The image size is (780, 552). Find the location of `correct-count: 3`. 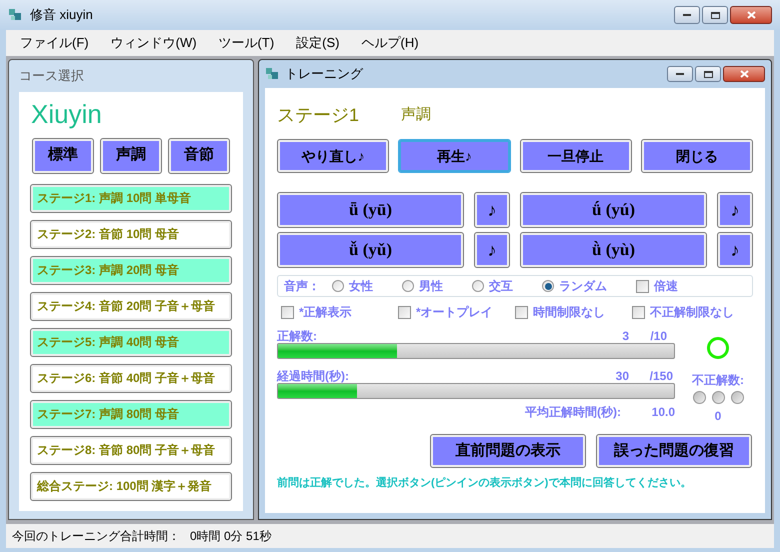

correct-count: 3 is located at coordinates (625, 335).